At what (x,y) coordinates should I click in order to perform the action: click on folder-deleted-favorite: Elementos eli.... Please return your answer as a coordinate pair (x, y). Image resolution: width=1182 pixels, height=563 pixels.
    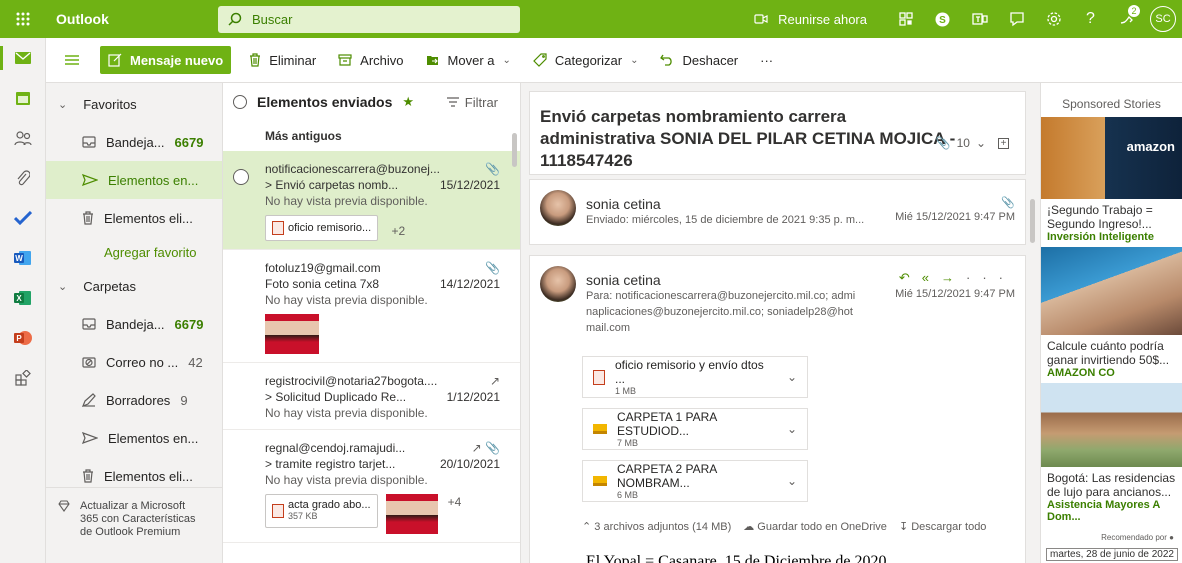
    Looking at the image, I should click on (134, 218).